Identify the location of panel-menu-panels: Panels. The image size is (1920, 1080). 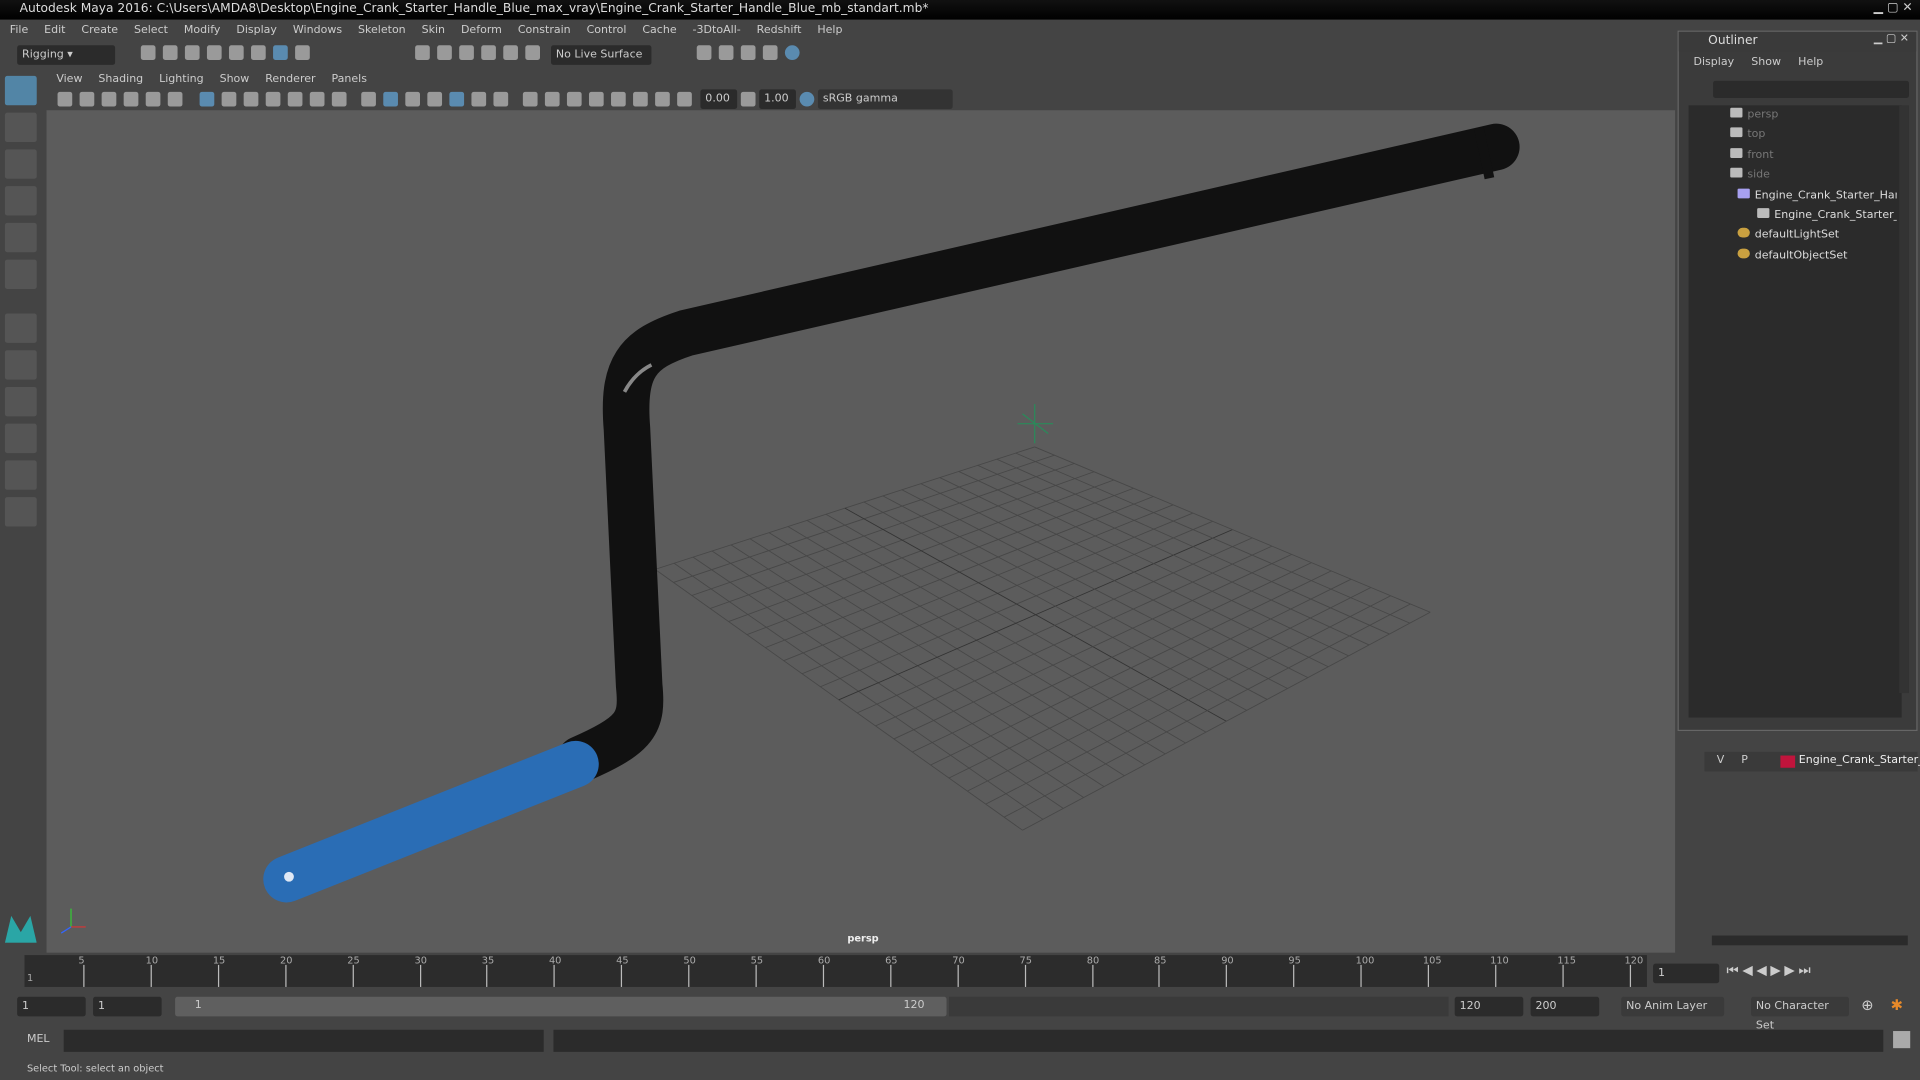
(348, 79).